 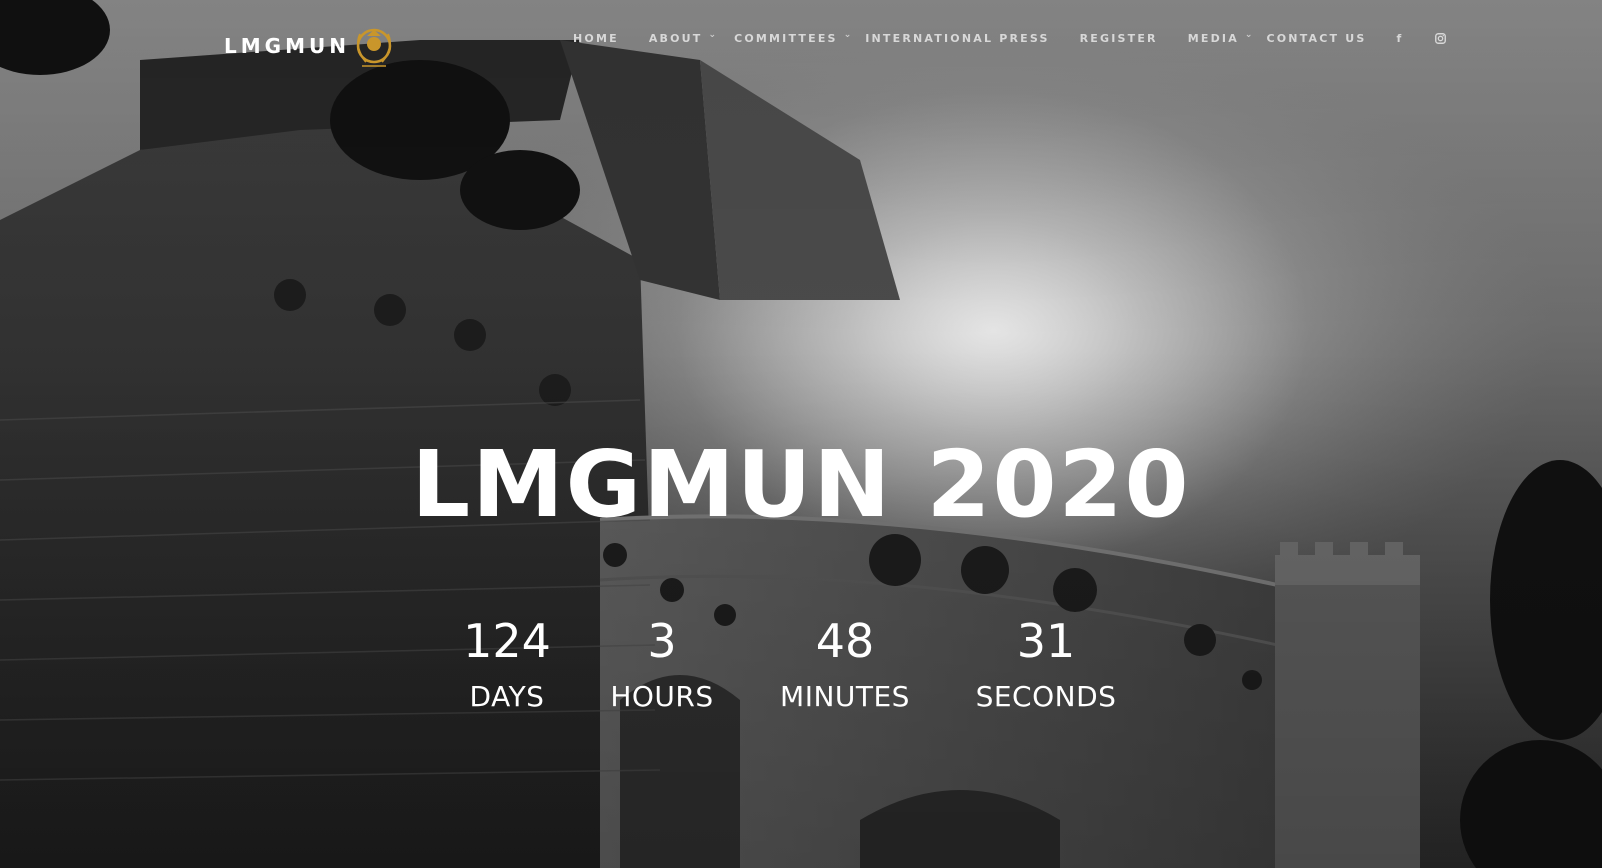 I want to click on countdown-minutes-label: MINUTES, so click(x=845, y=696).